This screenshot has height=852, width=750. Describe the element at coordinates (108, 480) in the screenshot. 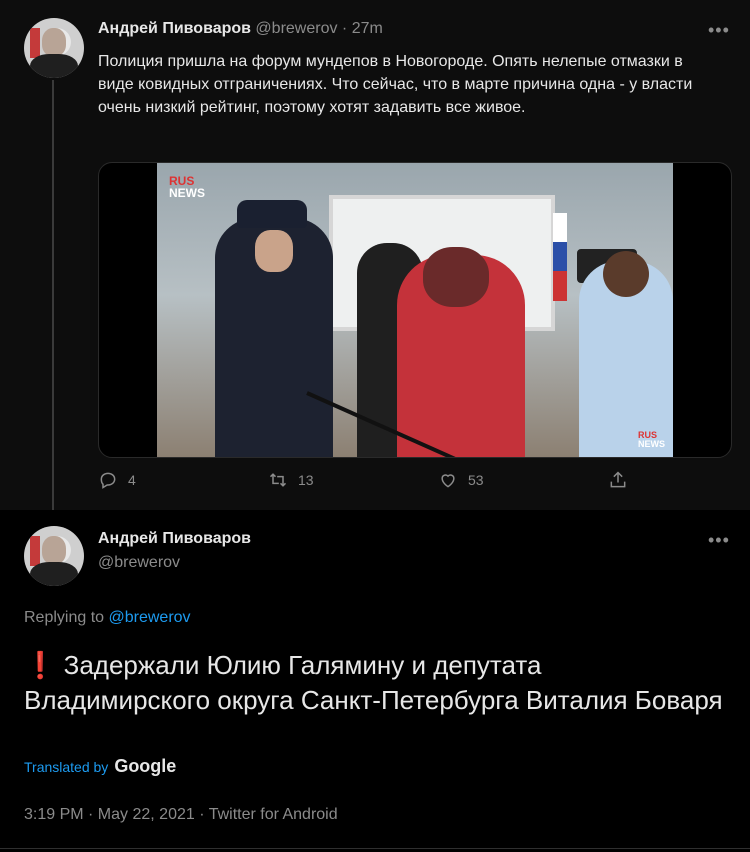

I see `reply-icon` at that location.